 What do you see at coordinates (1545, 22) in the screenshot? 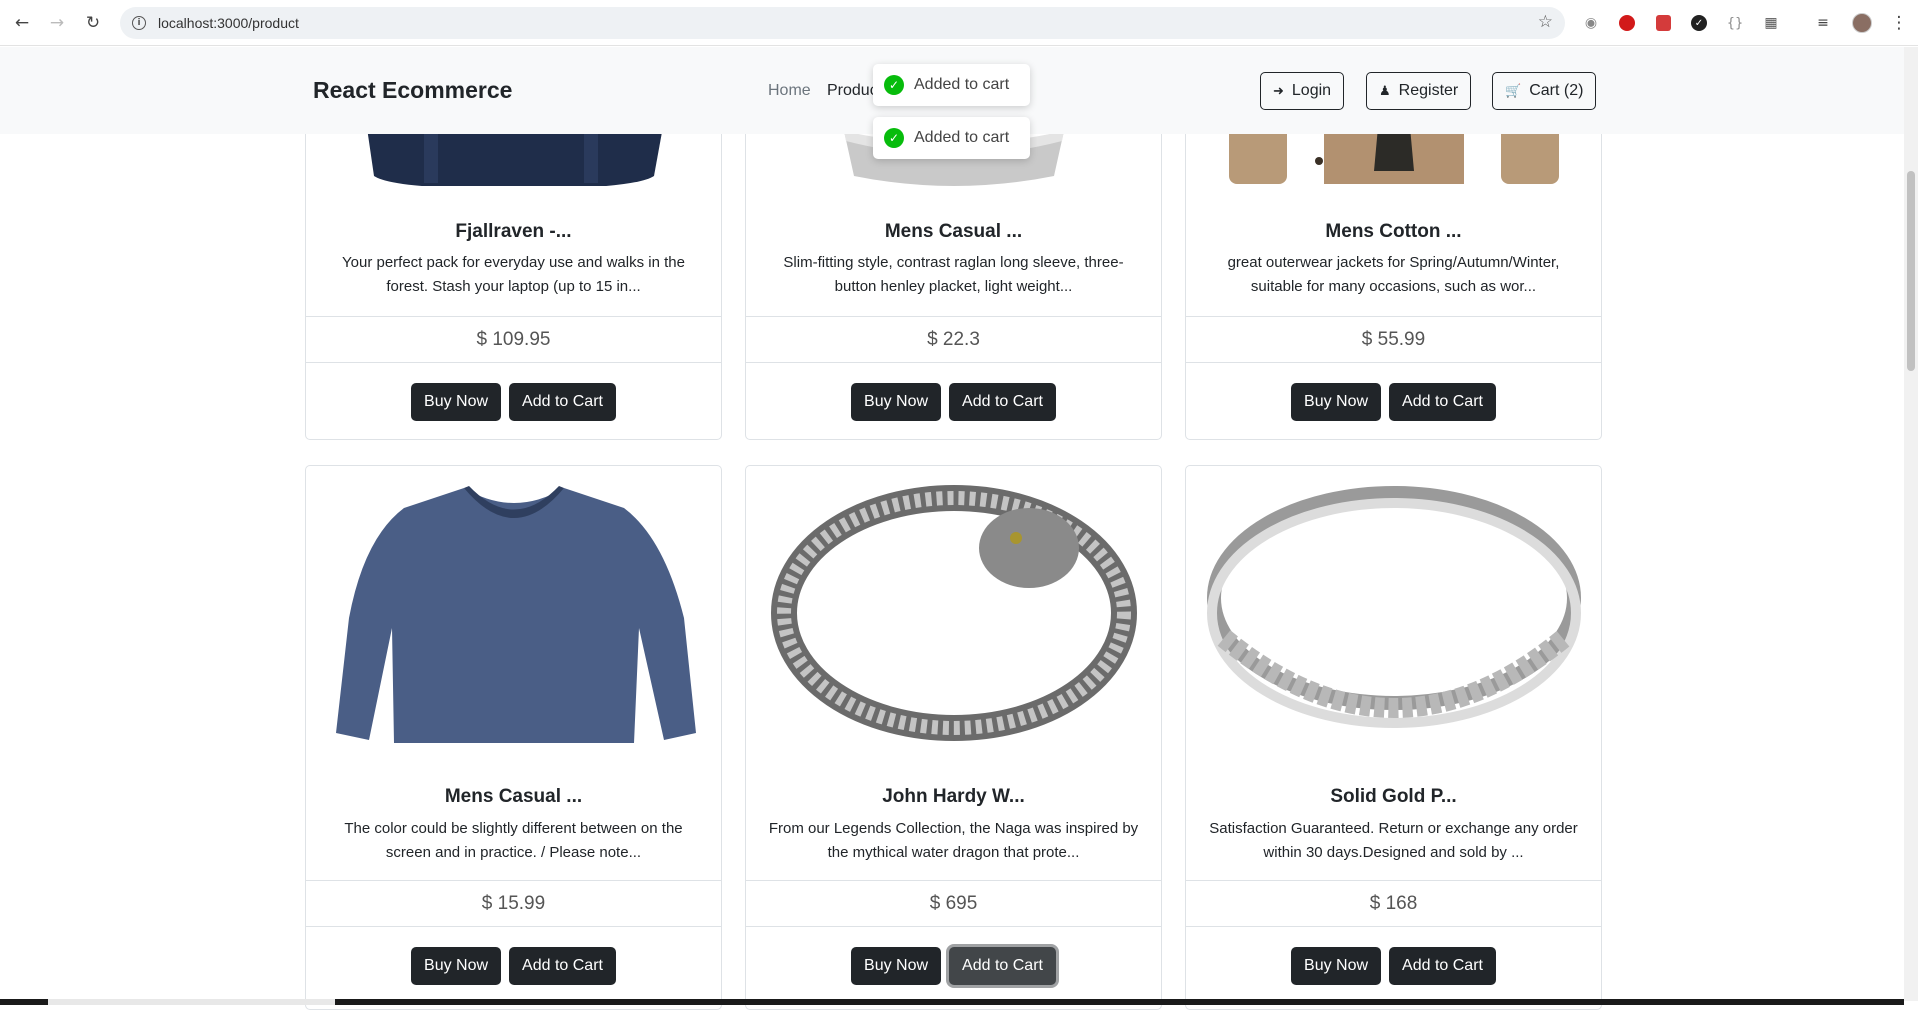
I see `bookmark-star-icon: ☆` at bounding box center [1545, 22].